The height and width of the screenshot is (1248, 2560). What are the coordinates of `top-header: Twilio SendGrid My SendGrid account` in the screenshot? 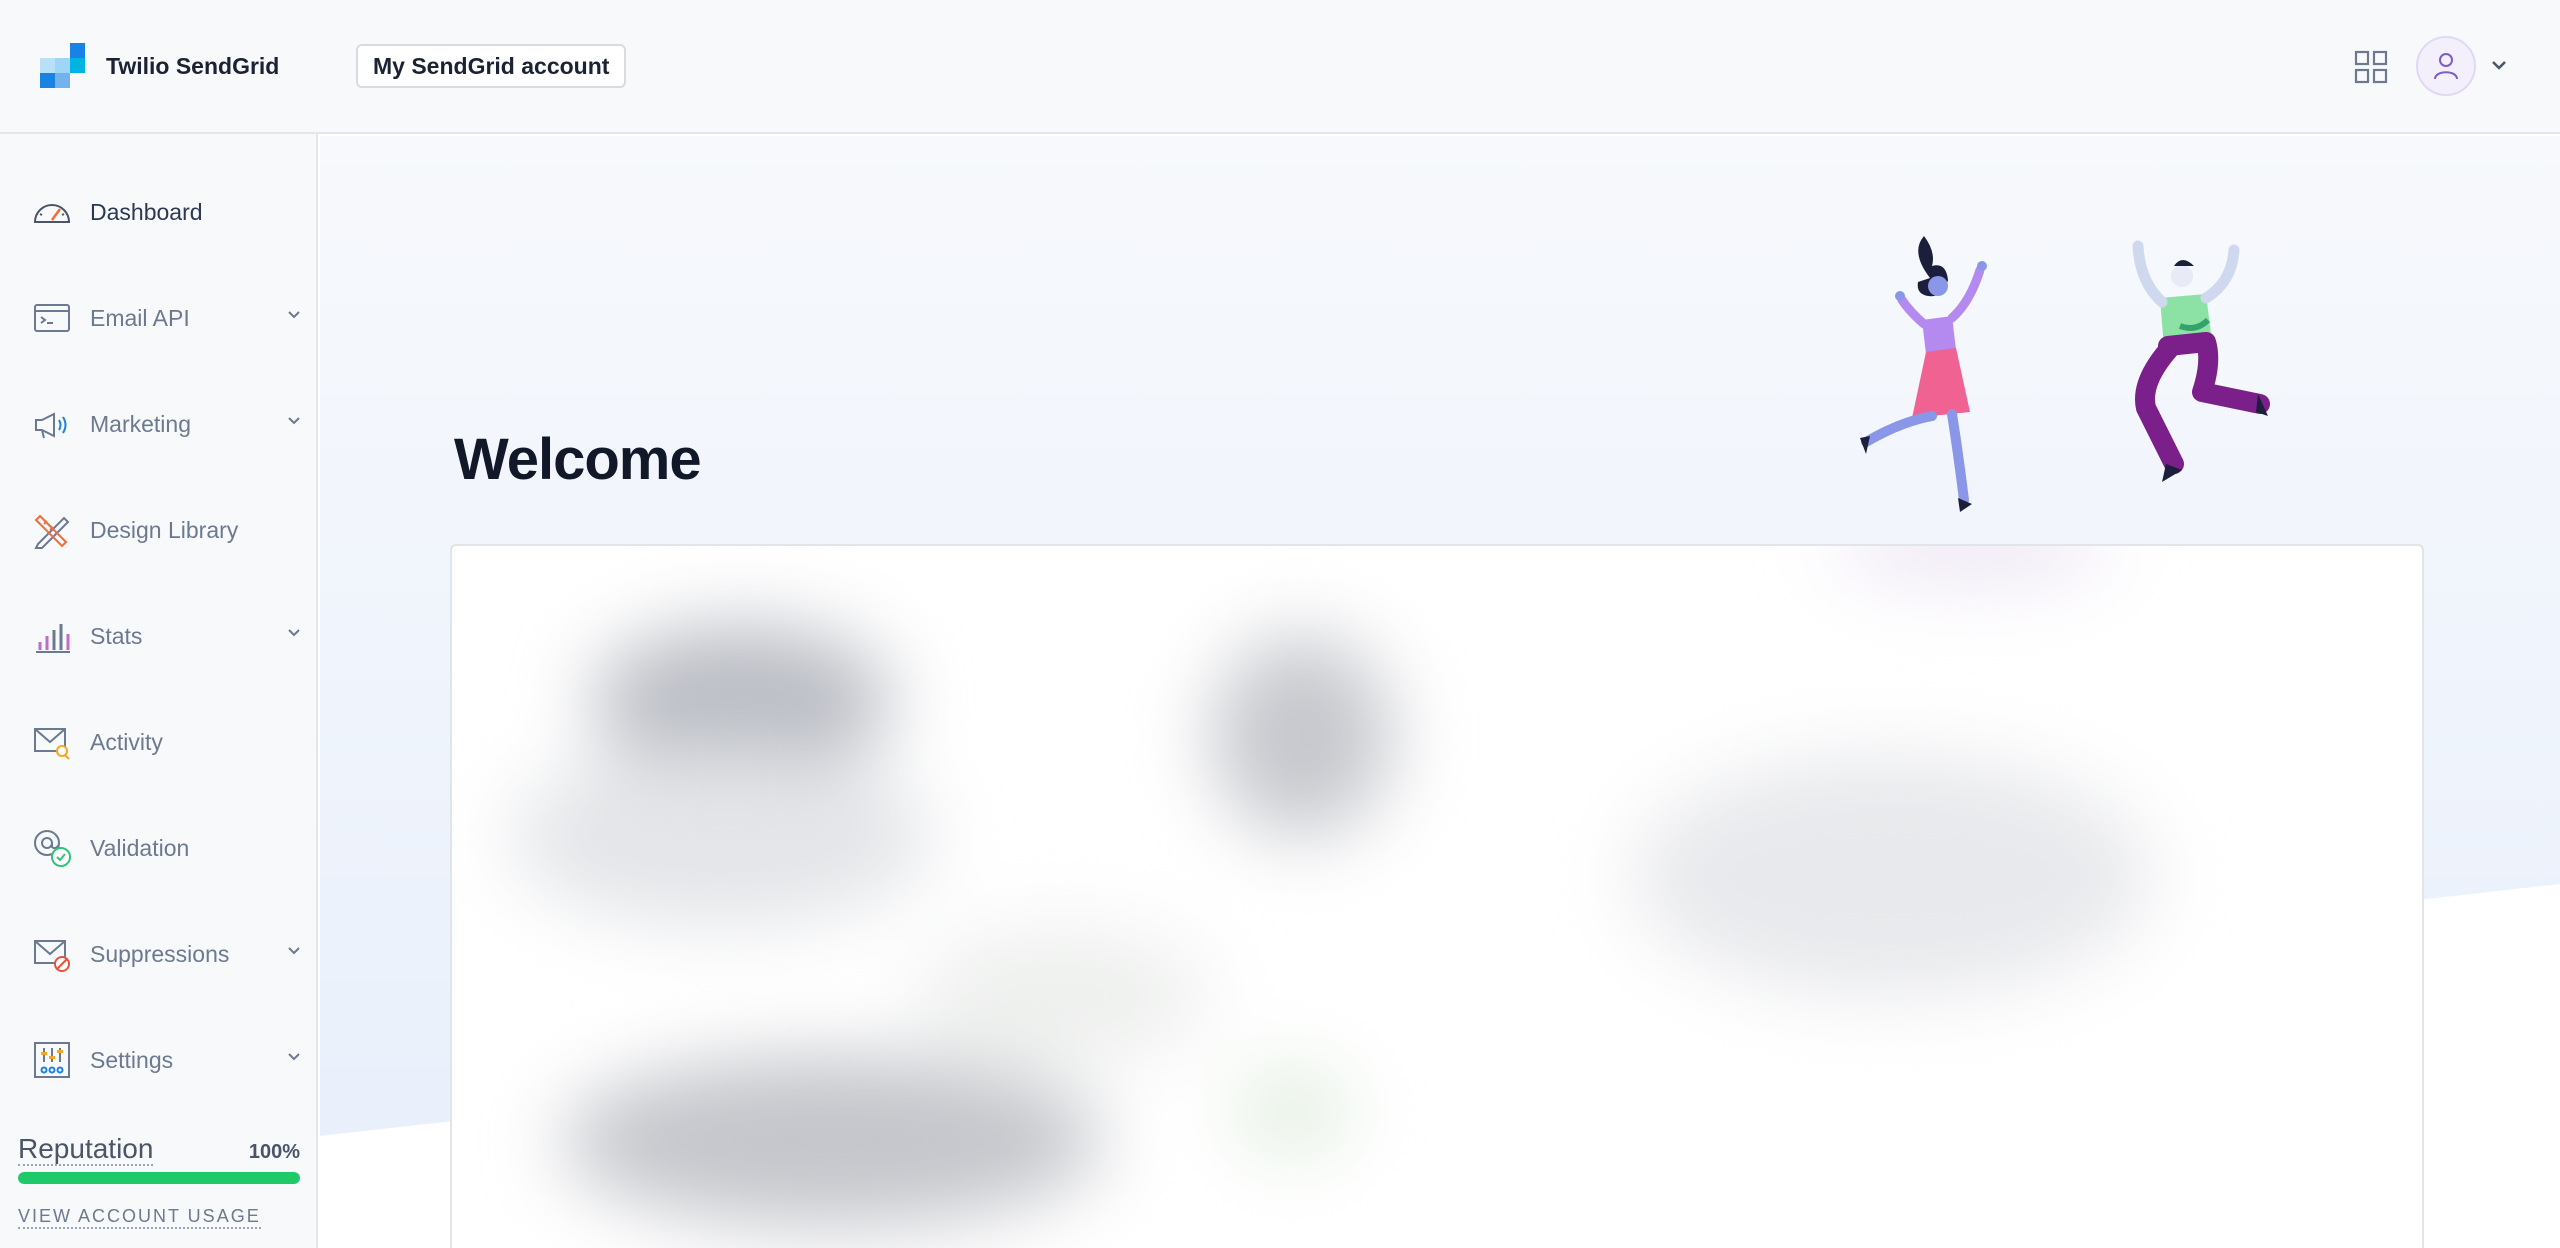 It's located at (1280, 67).